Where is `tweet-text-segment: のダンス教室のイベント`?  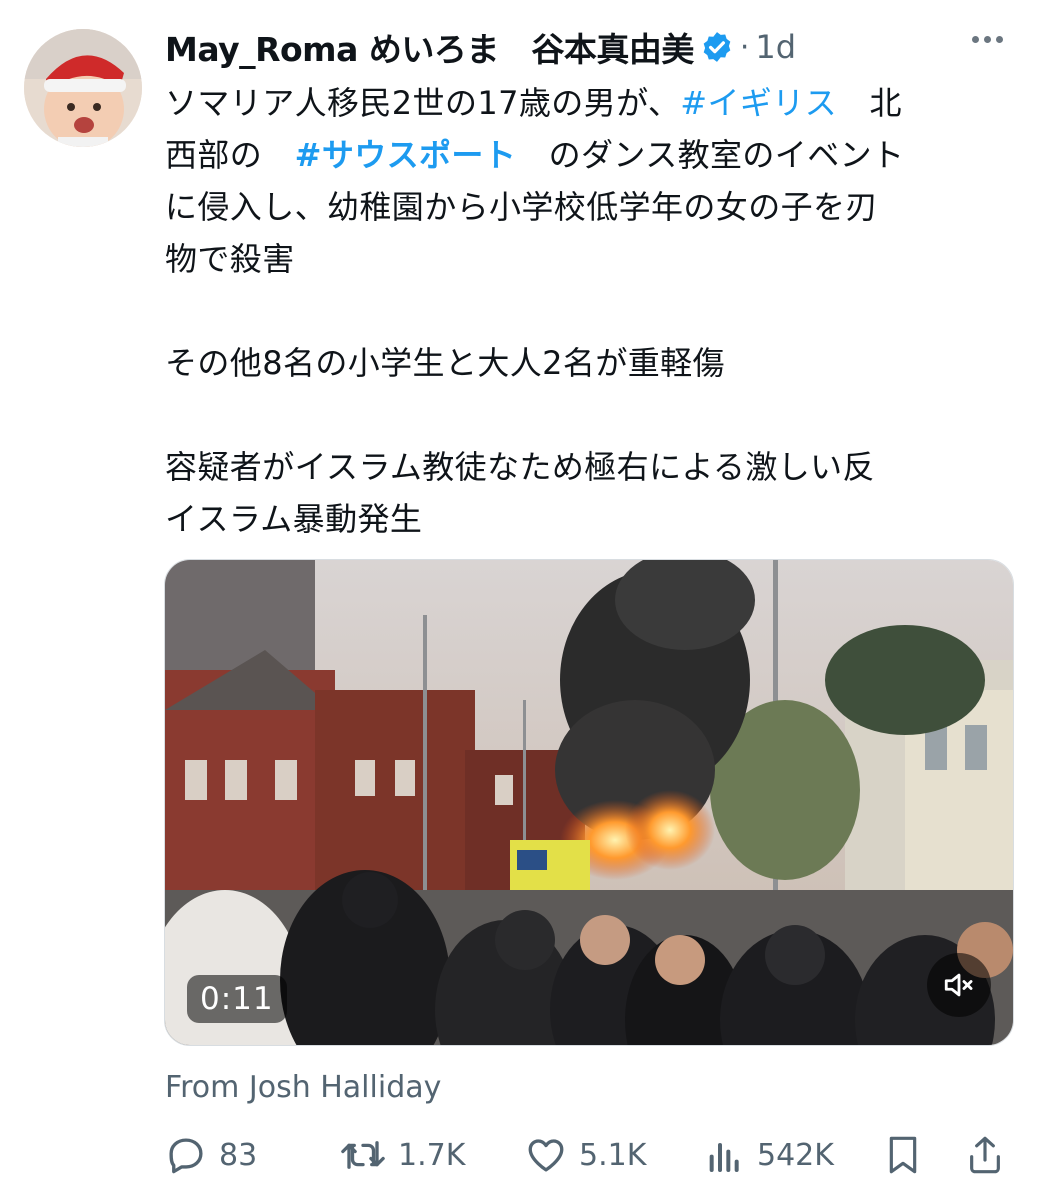
tweet-text-segment: のダンス教室のイベント is located at coordinates (710, 155).